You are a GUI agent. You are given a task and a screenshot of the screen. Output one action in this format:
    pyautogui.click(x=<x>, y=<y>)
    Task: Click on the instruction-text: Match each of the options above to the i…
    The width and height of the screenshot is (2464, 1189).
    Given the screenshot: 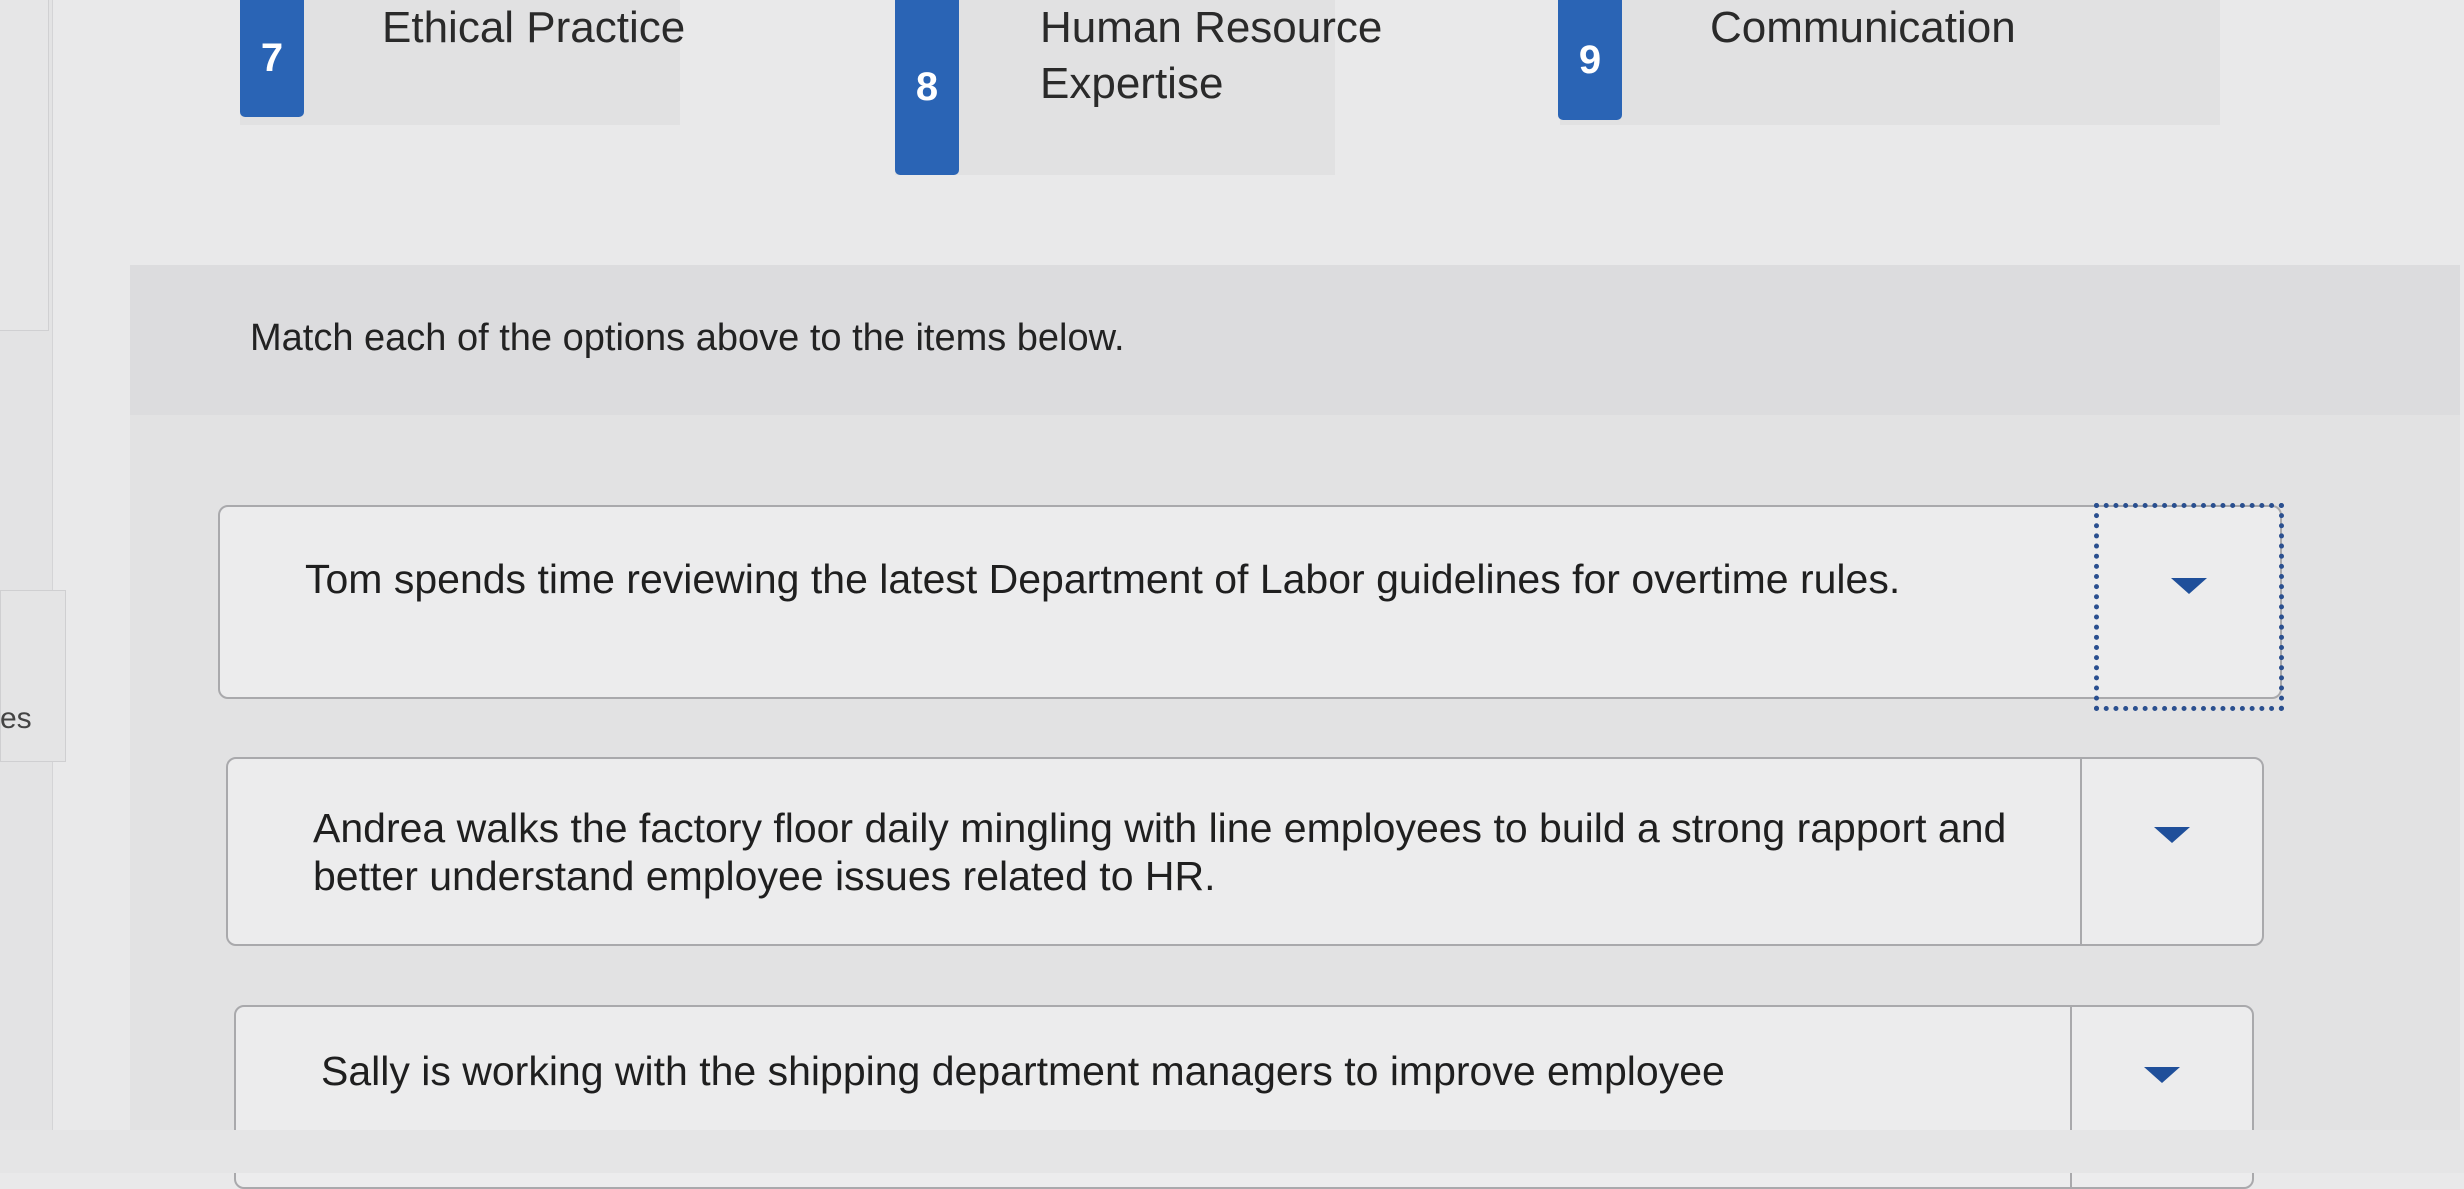 What is the action you would take?
    pyautogui.click(x=687, y=338)
    